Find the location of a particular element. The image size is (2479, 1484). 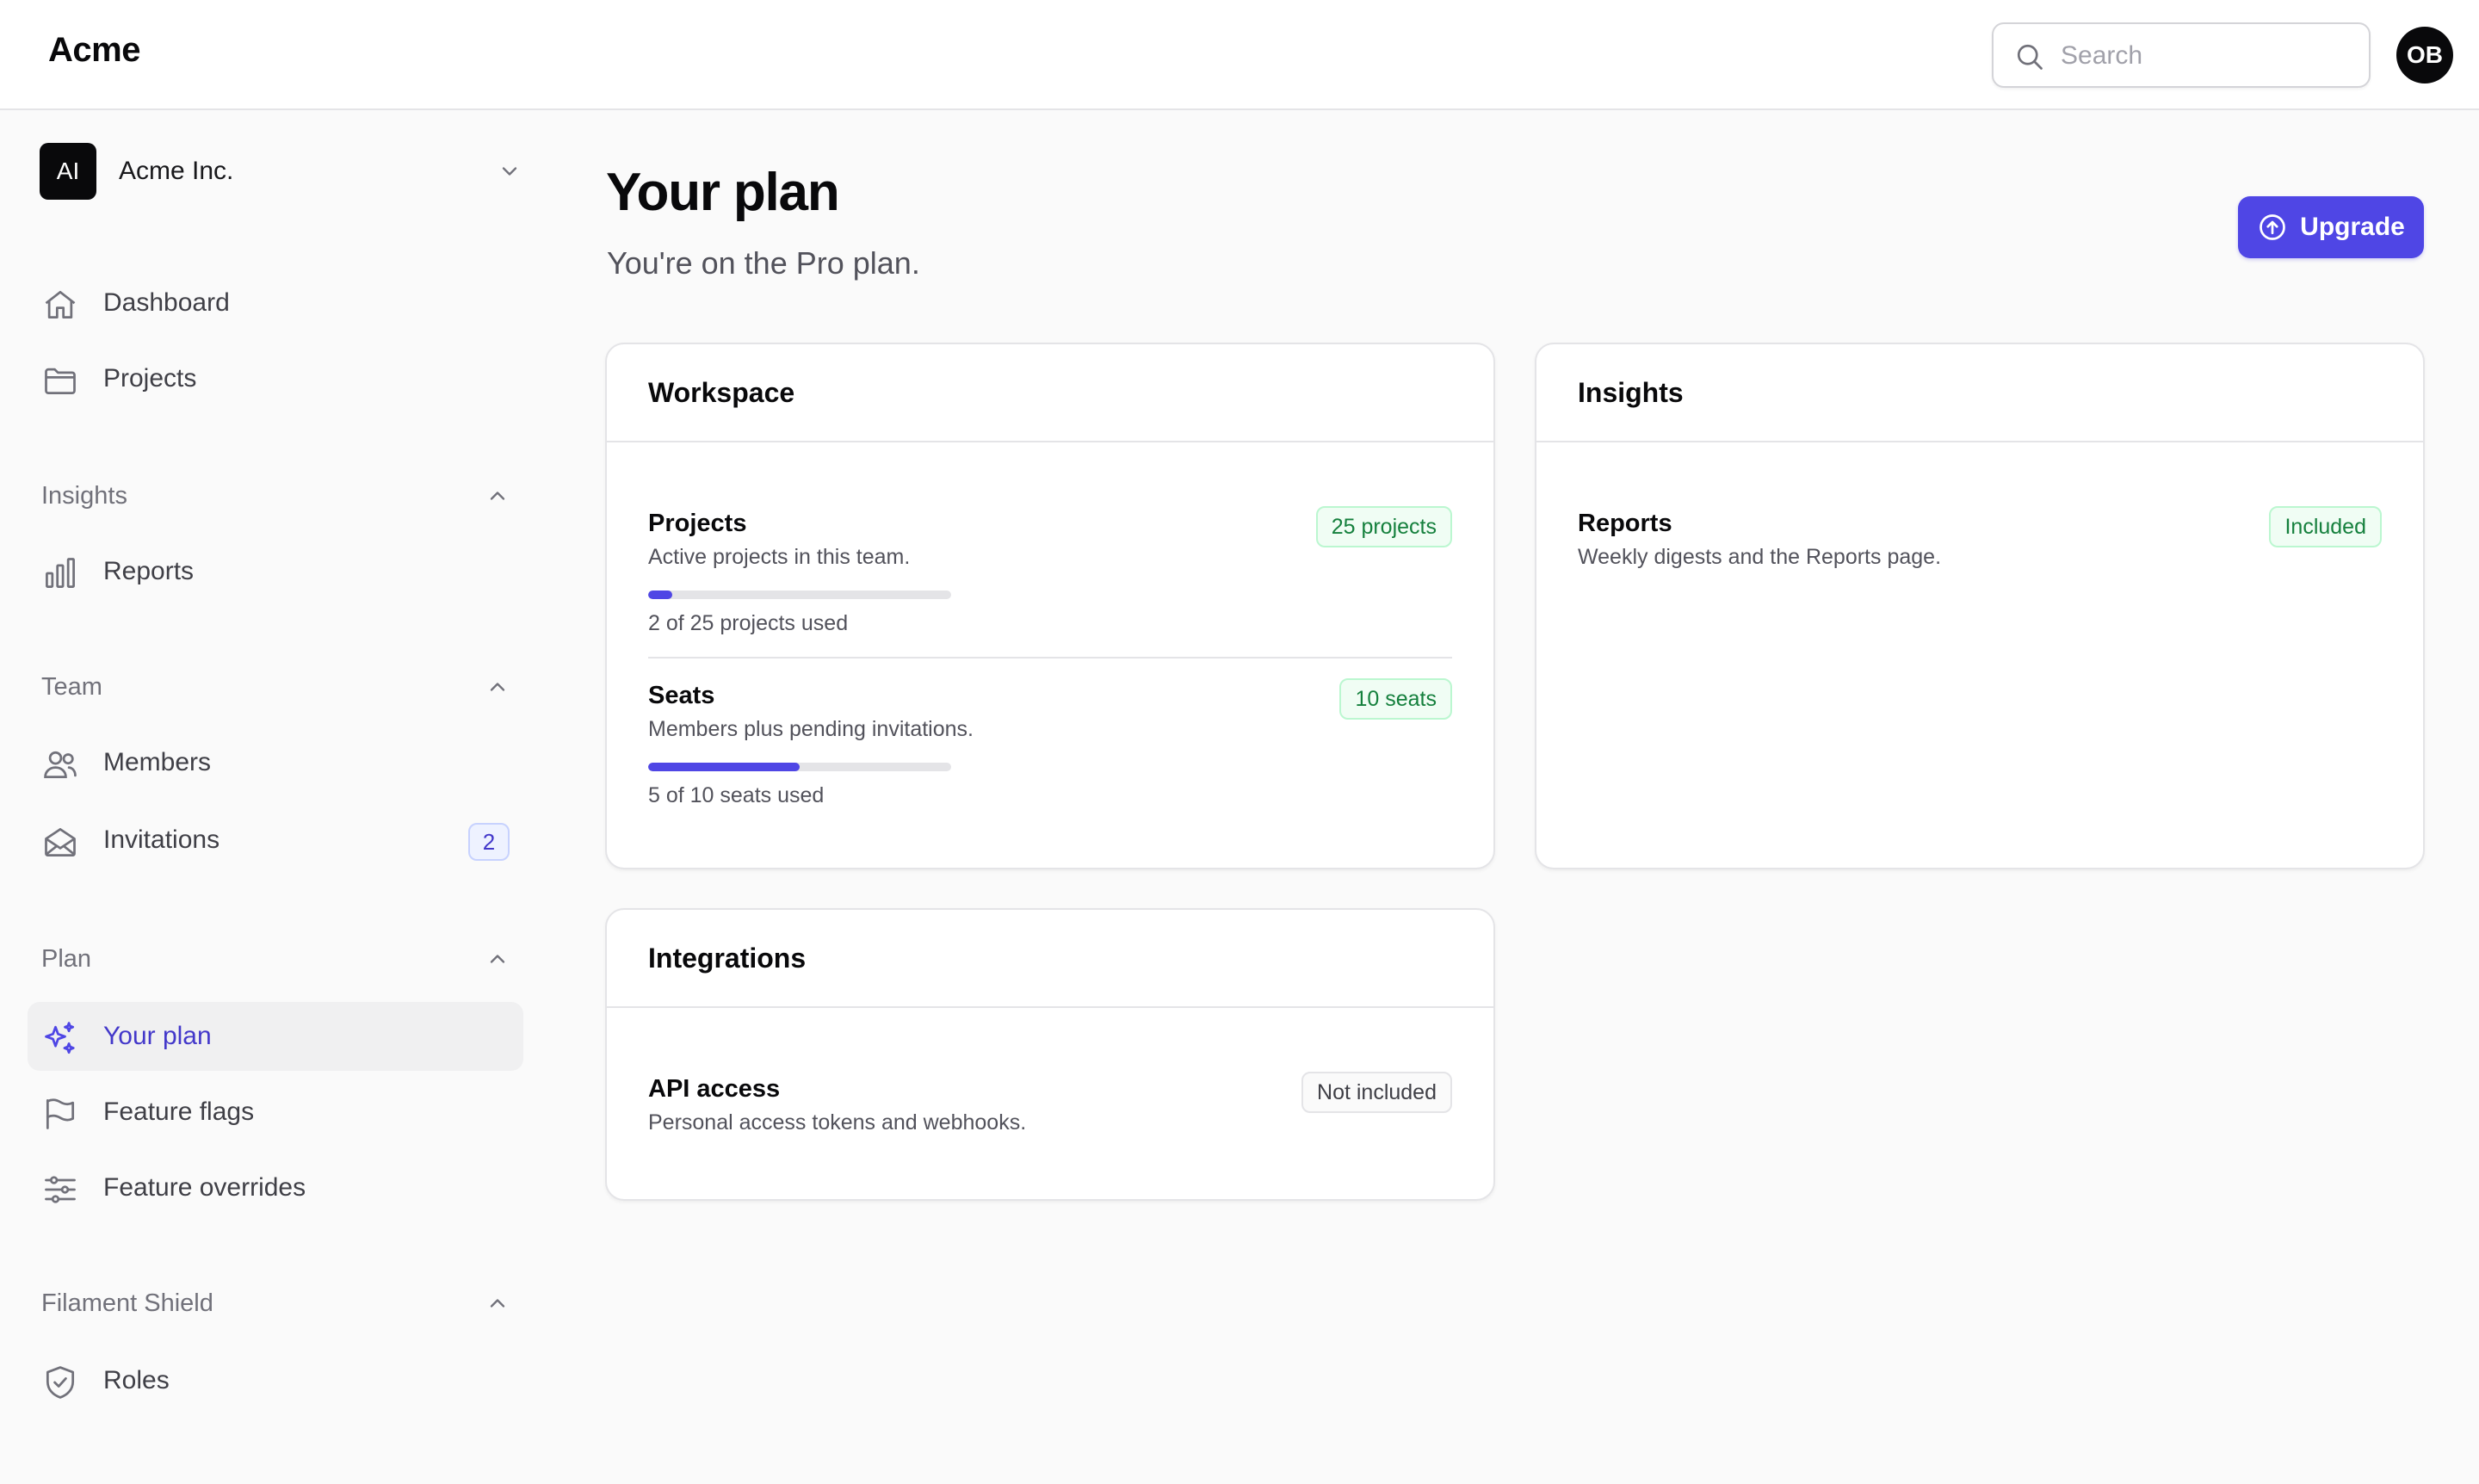

usage-text: 5 of 10 seats used is located at coordinates (736, 795).